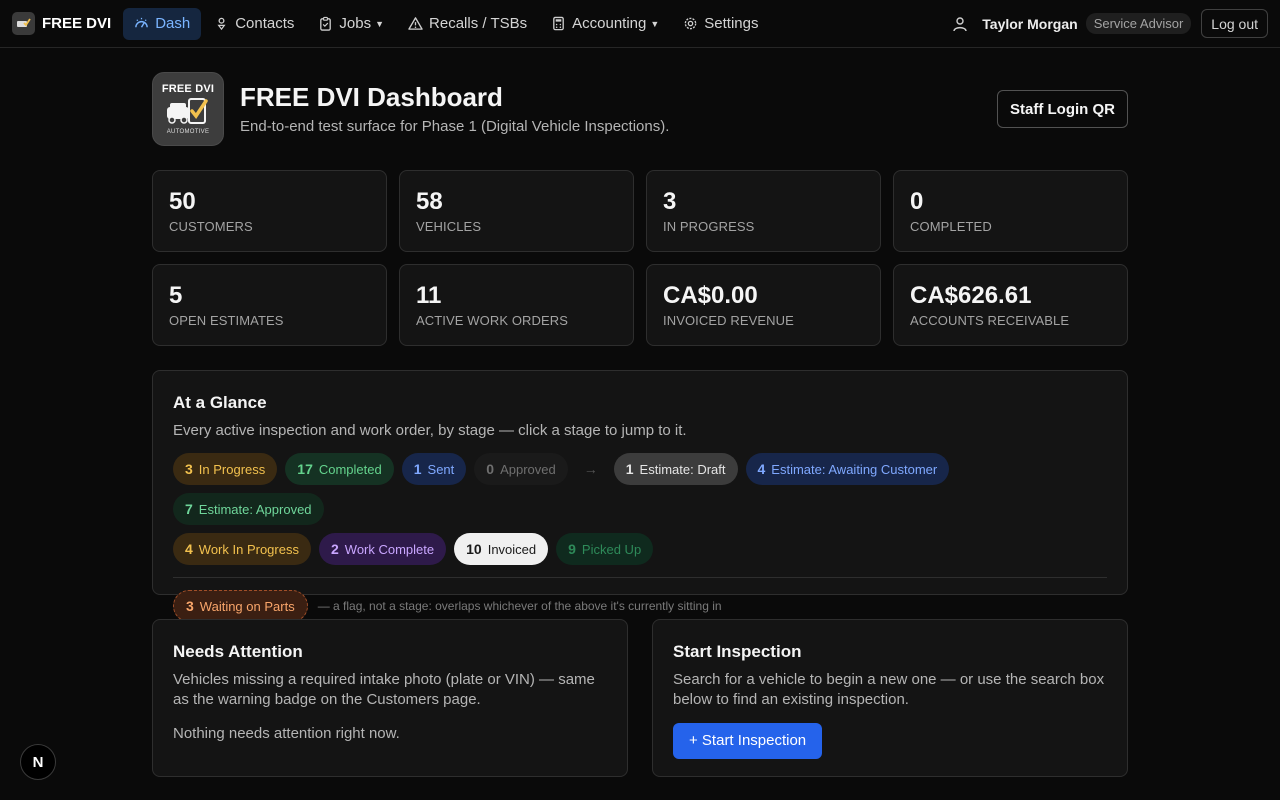 The image size is (1280, 800). Describe the element at coordinates (238, 651) in the screenshot. I see `needs-attention-title: Needs Attention` at that location.